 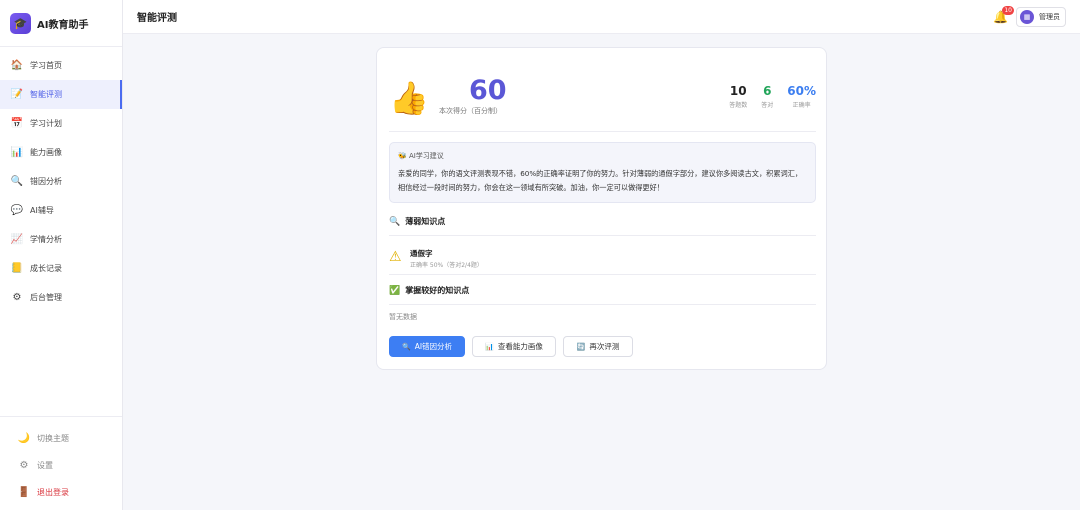 What do you see at coordinates (437, 290) in the screenshot?
I see `strong-section-label: 掌握较好的知识点` at bounding box center [437, 290].